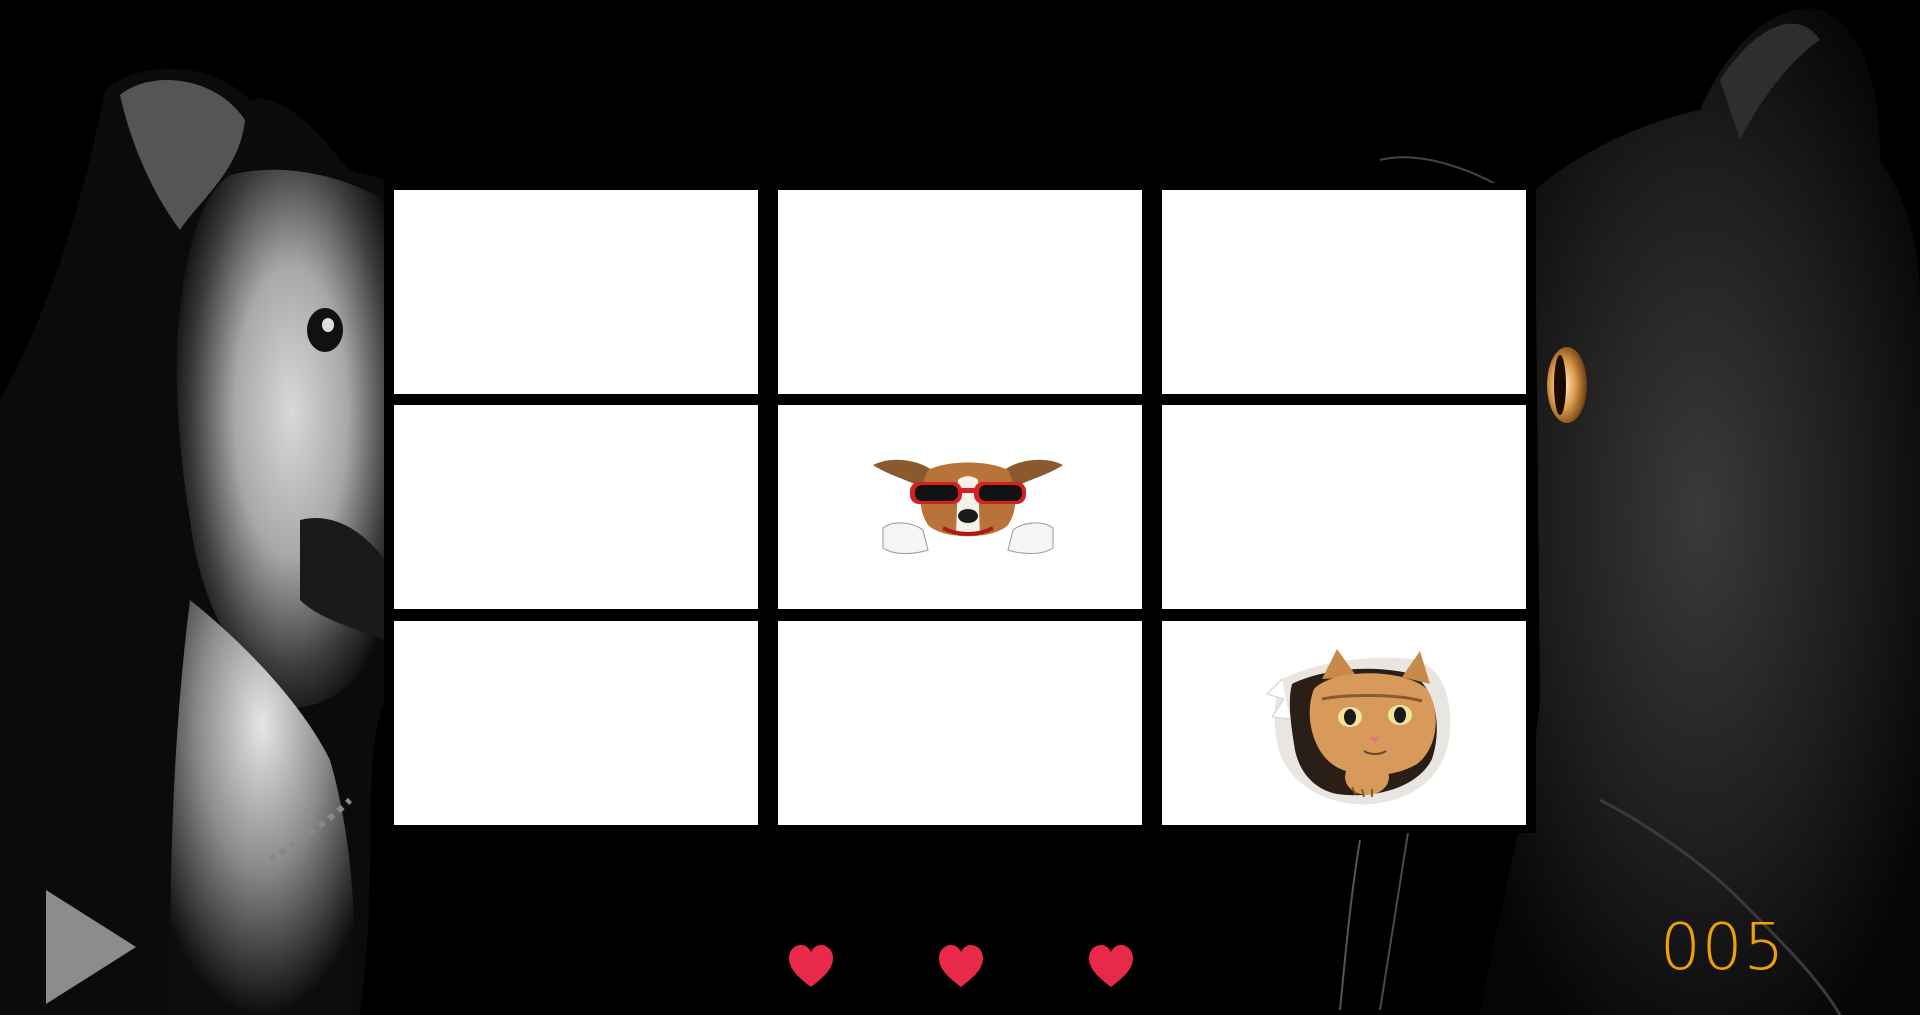 The width and height of the screenshot is (1920, 1015). What do you see at coordinates (1344, 507) in the screenshot?
I see `board-cell-r2-c3` at bounding box center [1344, 507].